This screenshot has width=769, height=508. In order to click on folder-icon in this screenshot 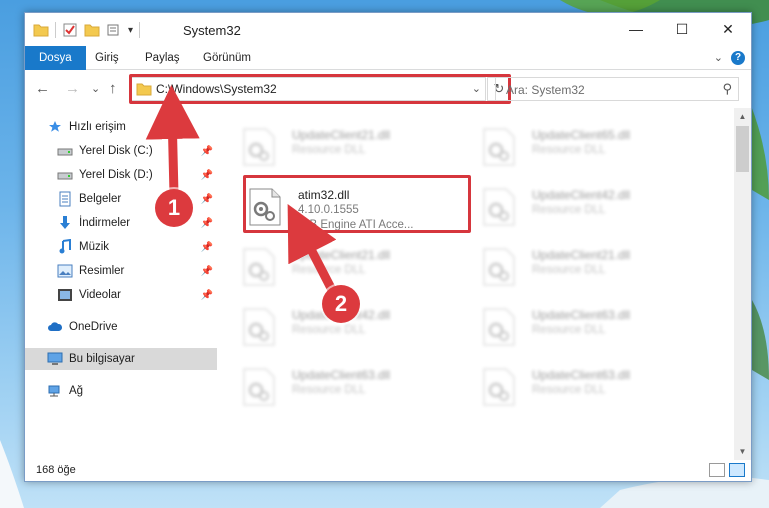, I will do `click(41, 30)`.